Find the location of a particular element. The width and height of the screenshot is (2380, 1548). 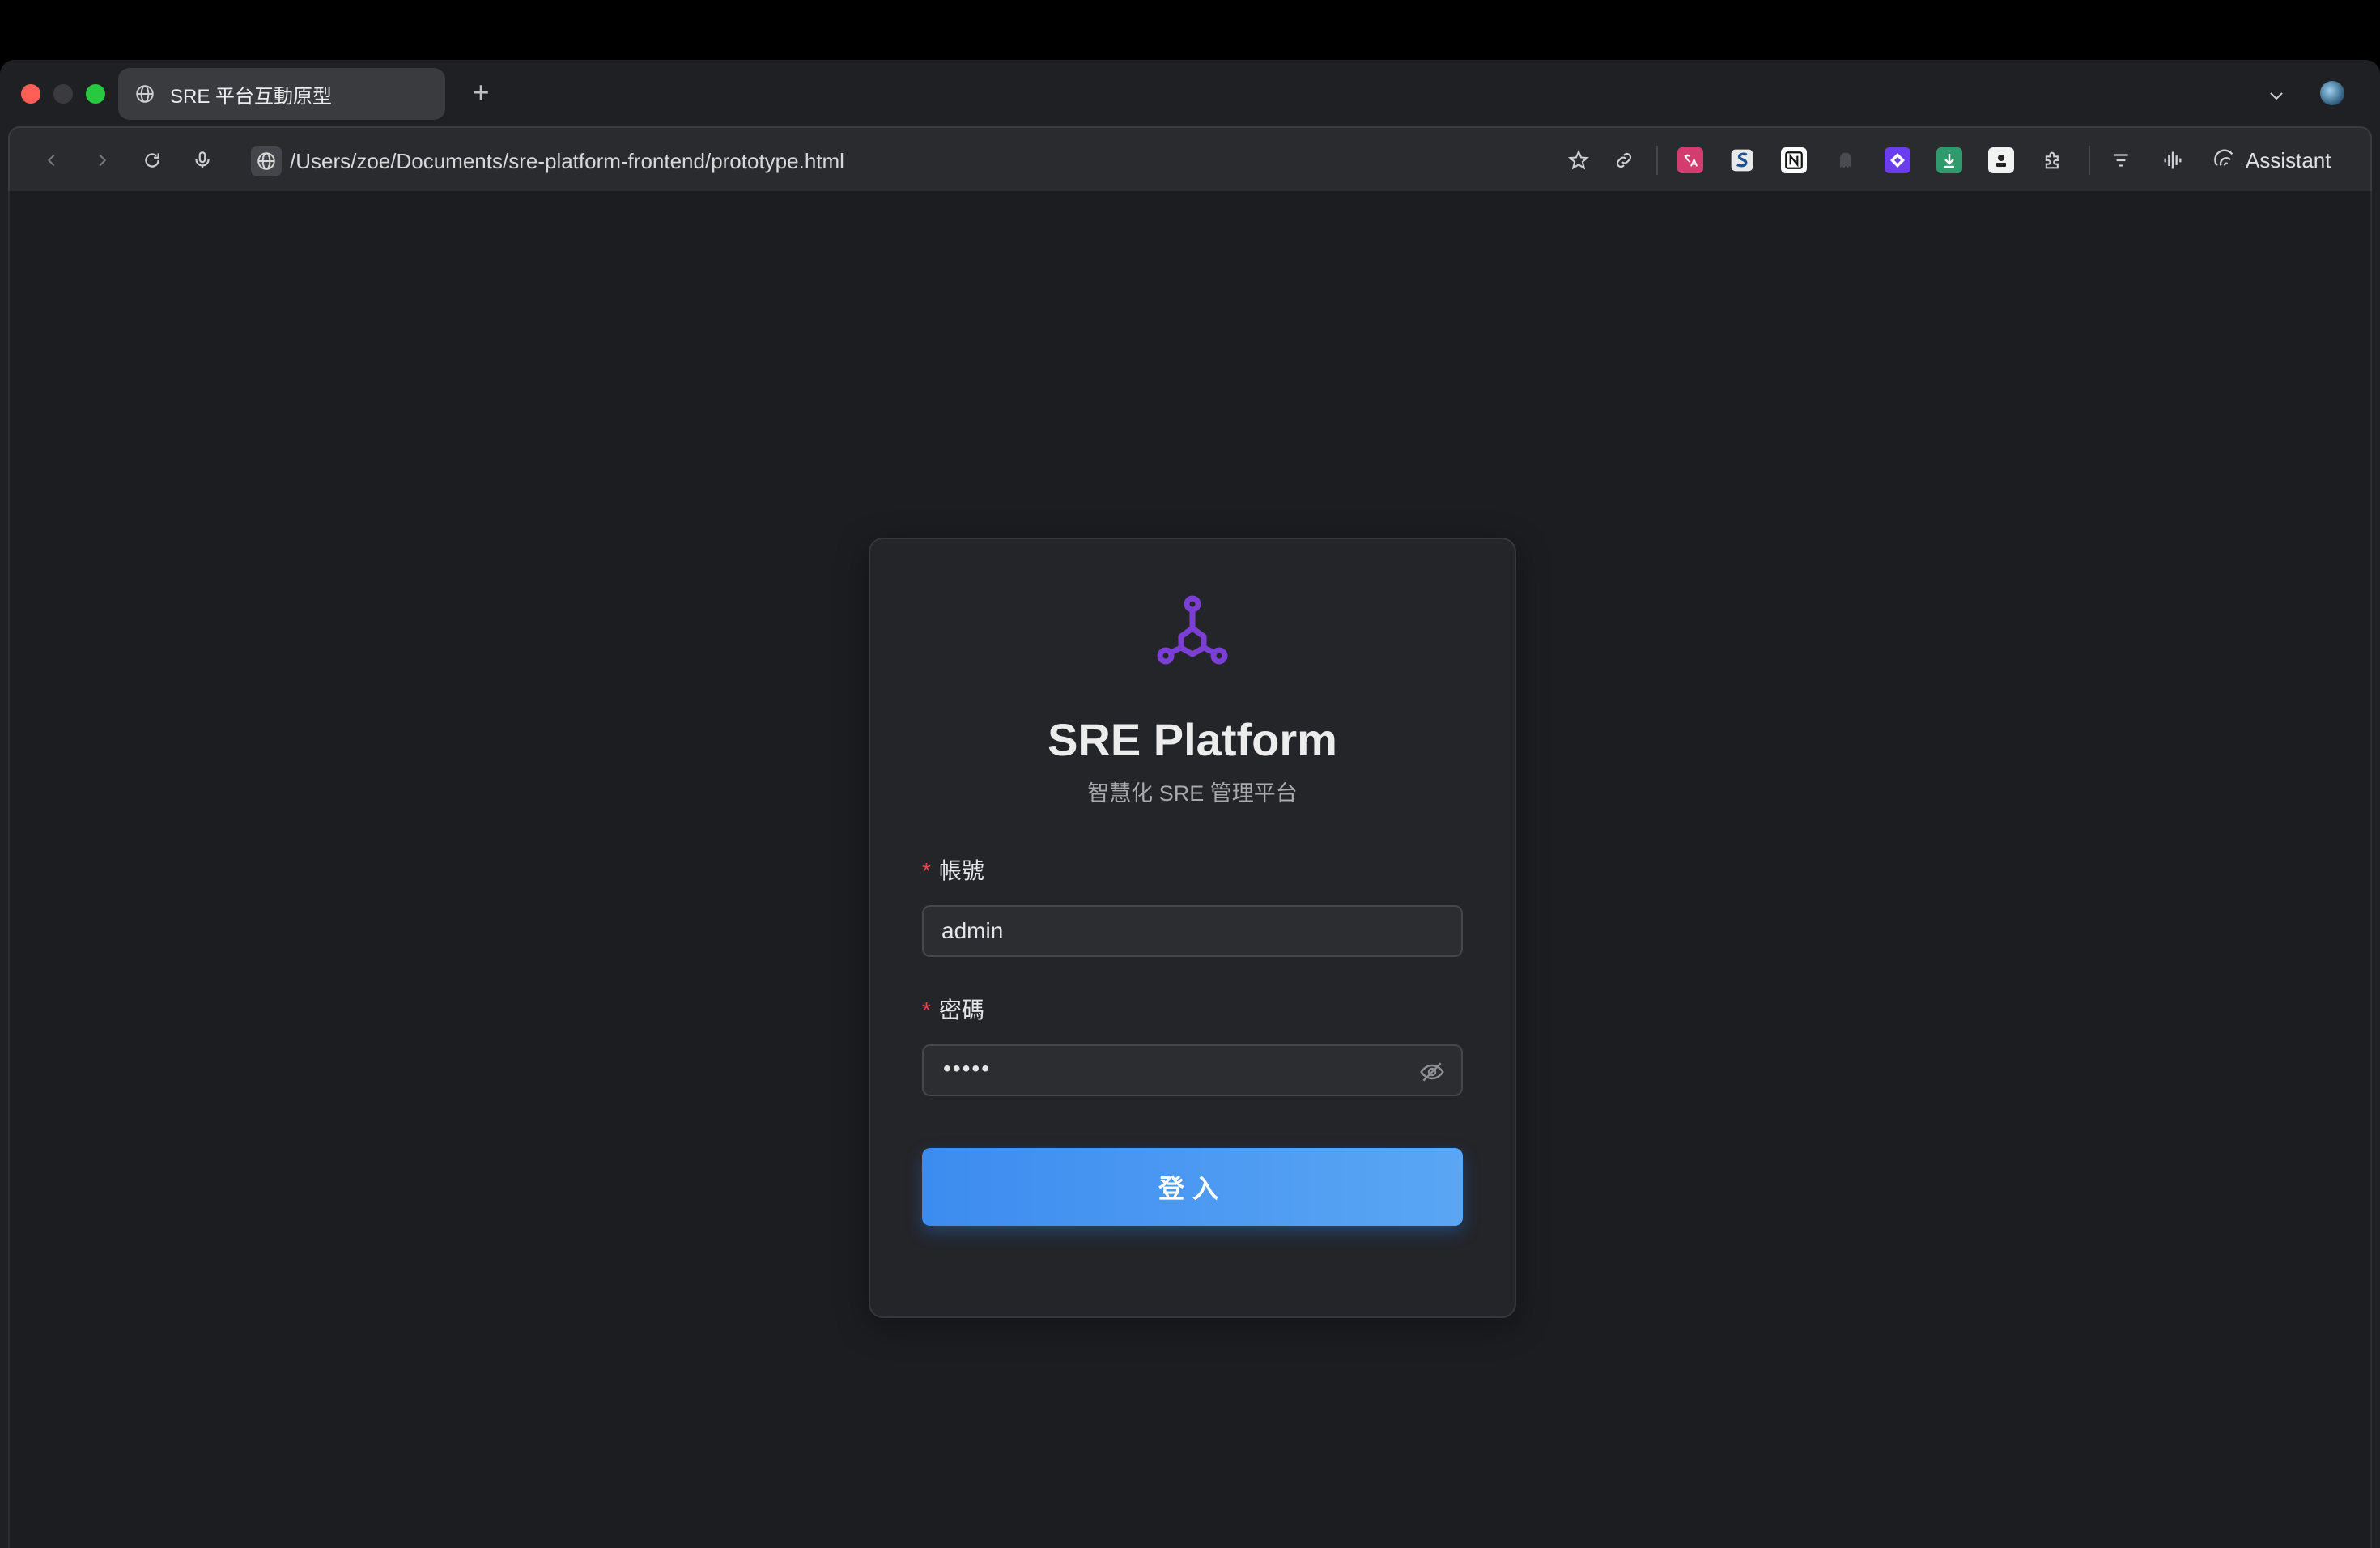

audio-waveform-icon is located at coordinates (2173, 160).